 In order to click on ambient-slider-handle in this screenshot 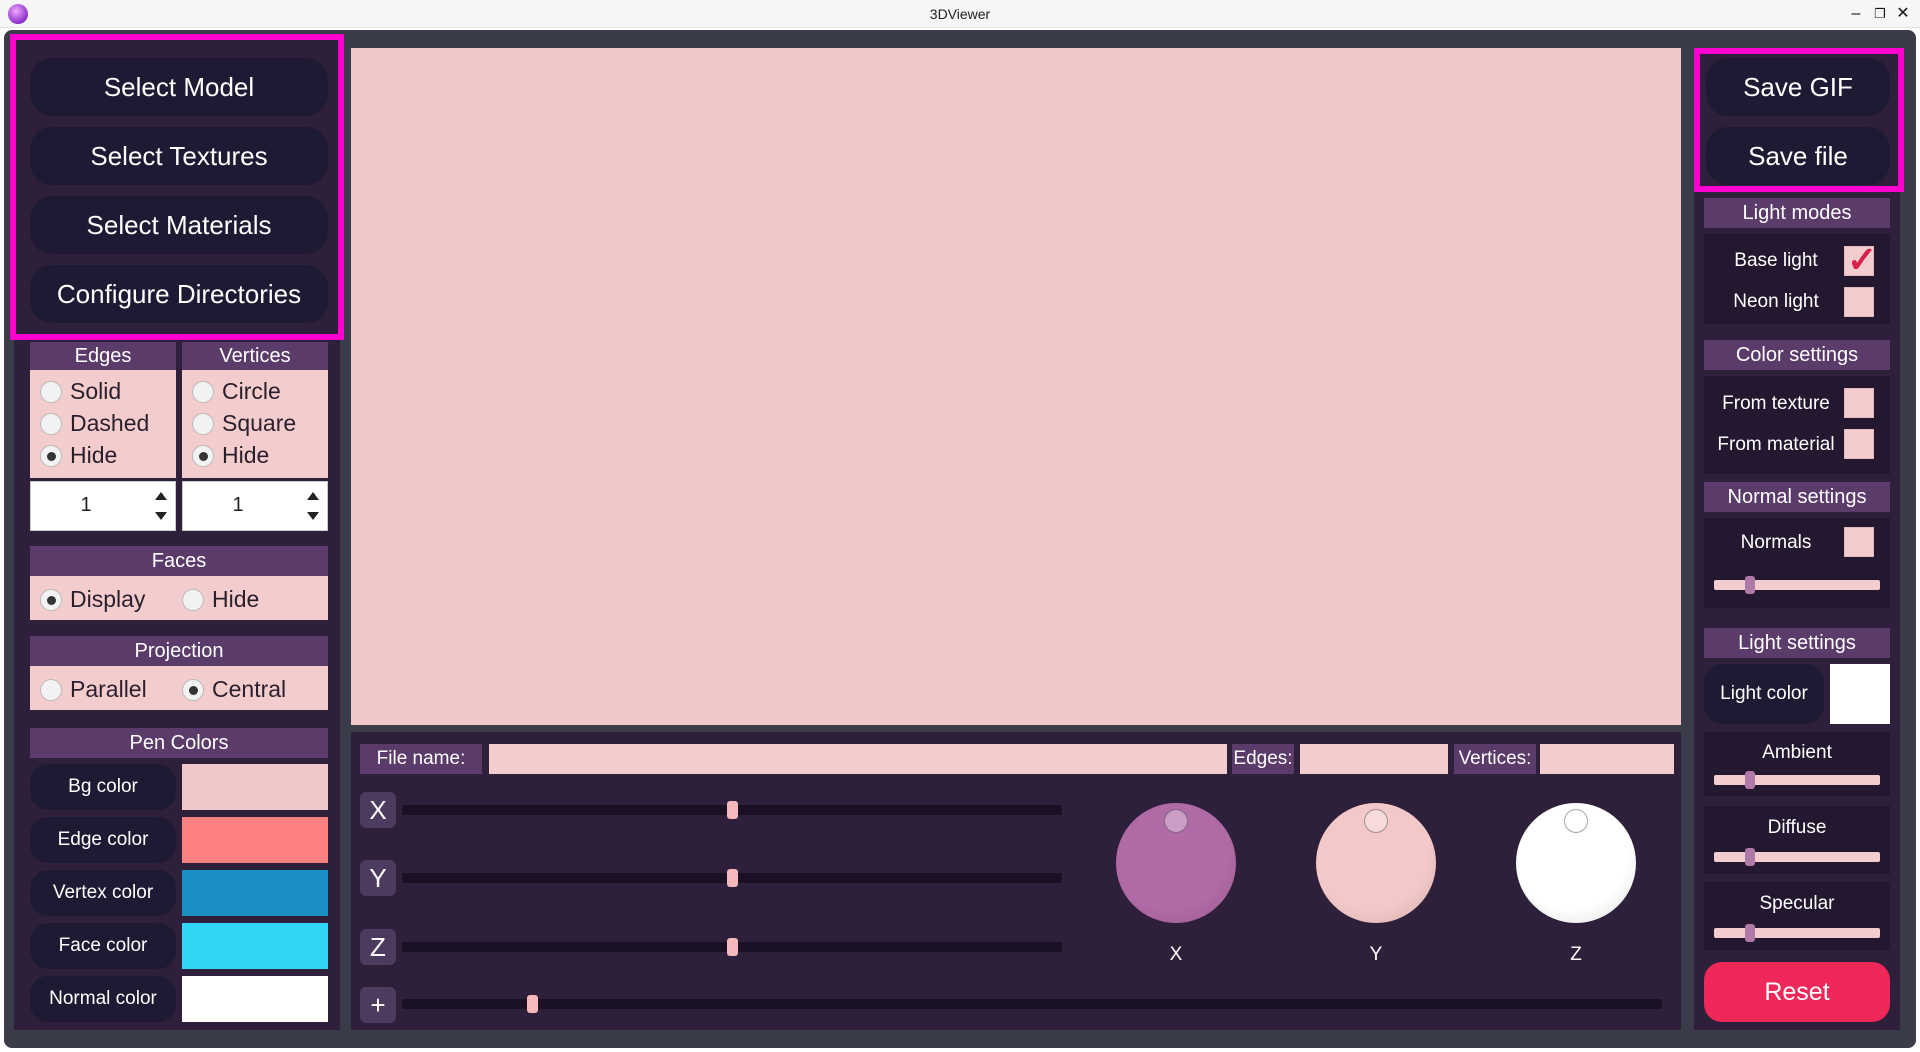, I will do `click(1750, 780)`.